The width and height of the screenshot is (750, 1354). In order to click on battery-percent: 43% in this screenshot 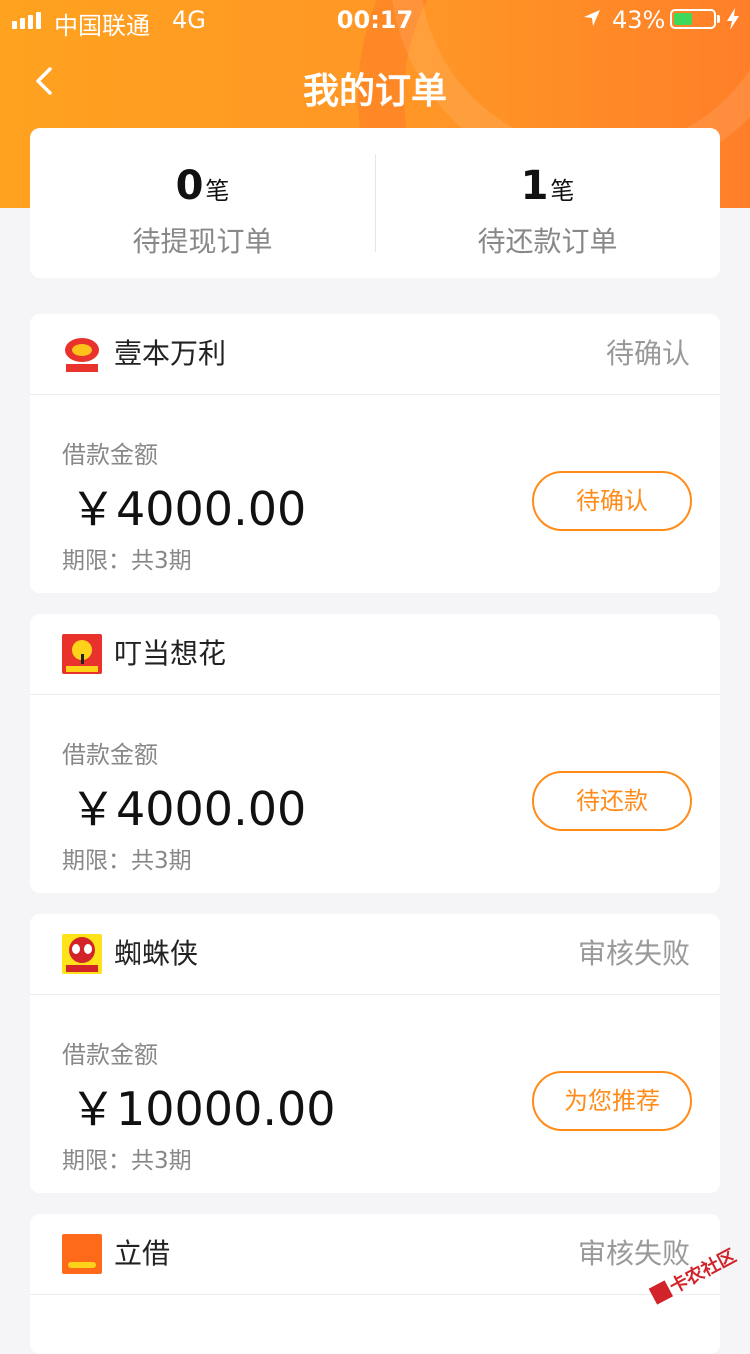, I will do `click(639, 20)`.